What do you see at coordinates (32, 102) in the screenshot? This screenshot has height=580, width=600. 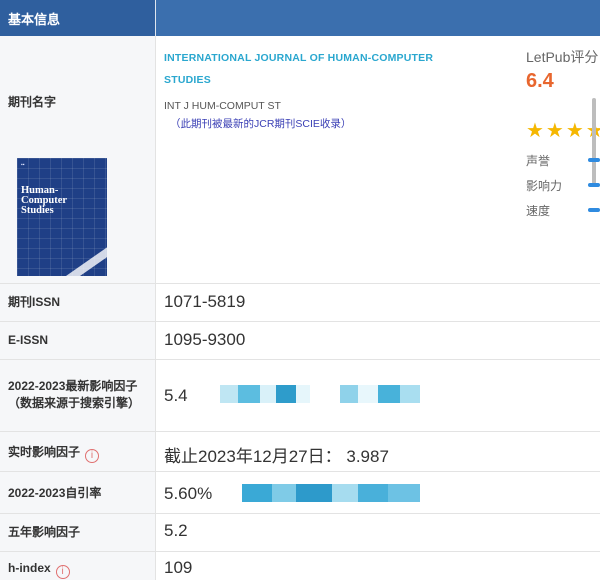 I see `journal-name-label: 期刊名字` at bounding box center [32, 102].